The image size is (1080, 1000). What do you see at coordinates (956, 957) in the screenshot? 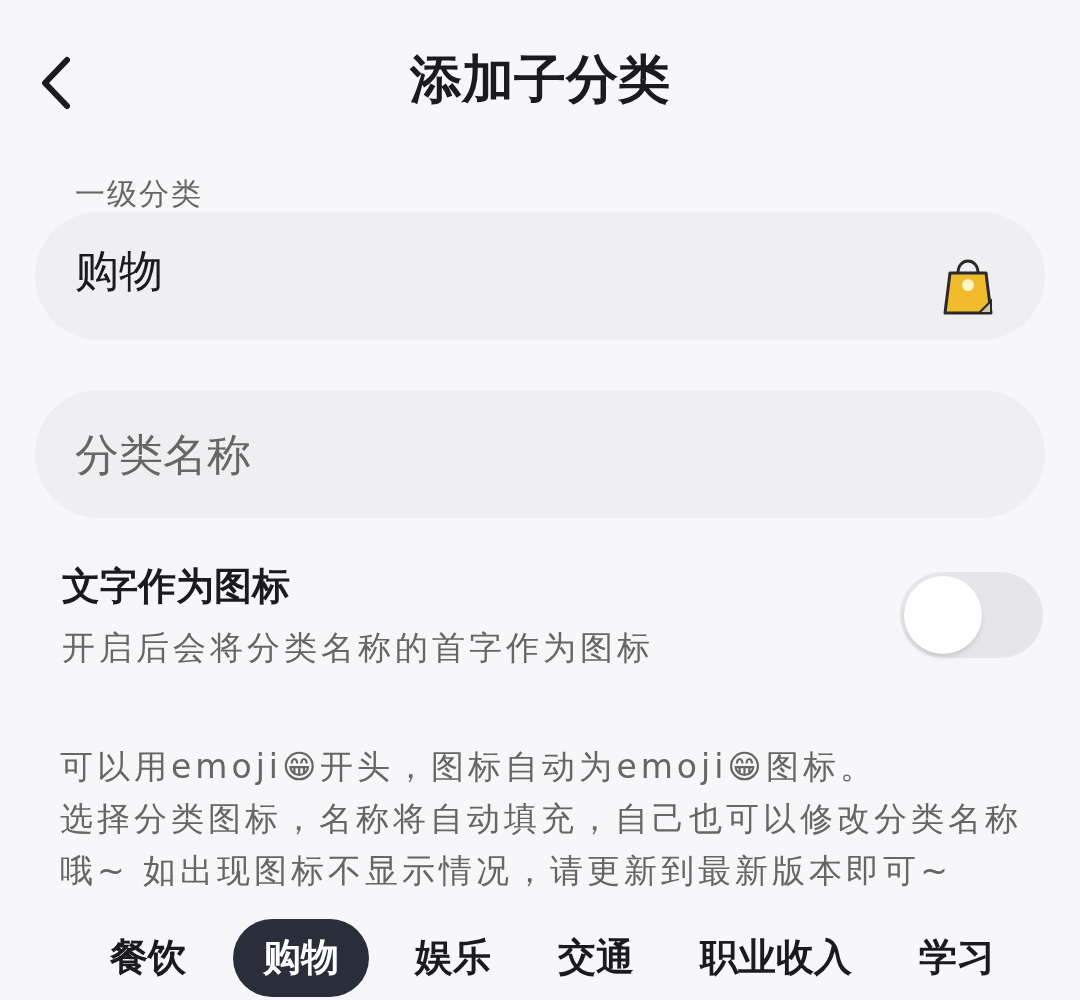
I see `category-tab: 学习` at bounding box center [956, 957].